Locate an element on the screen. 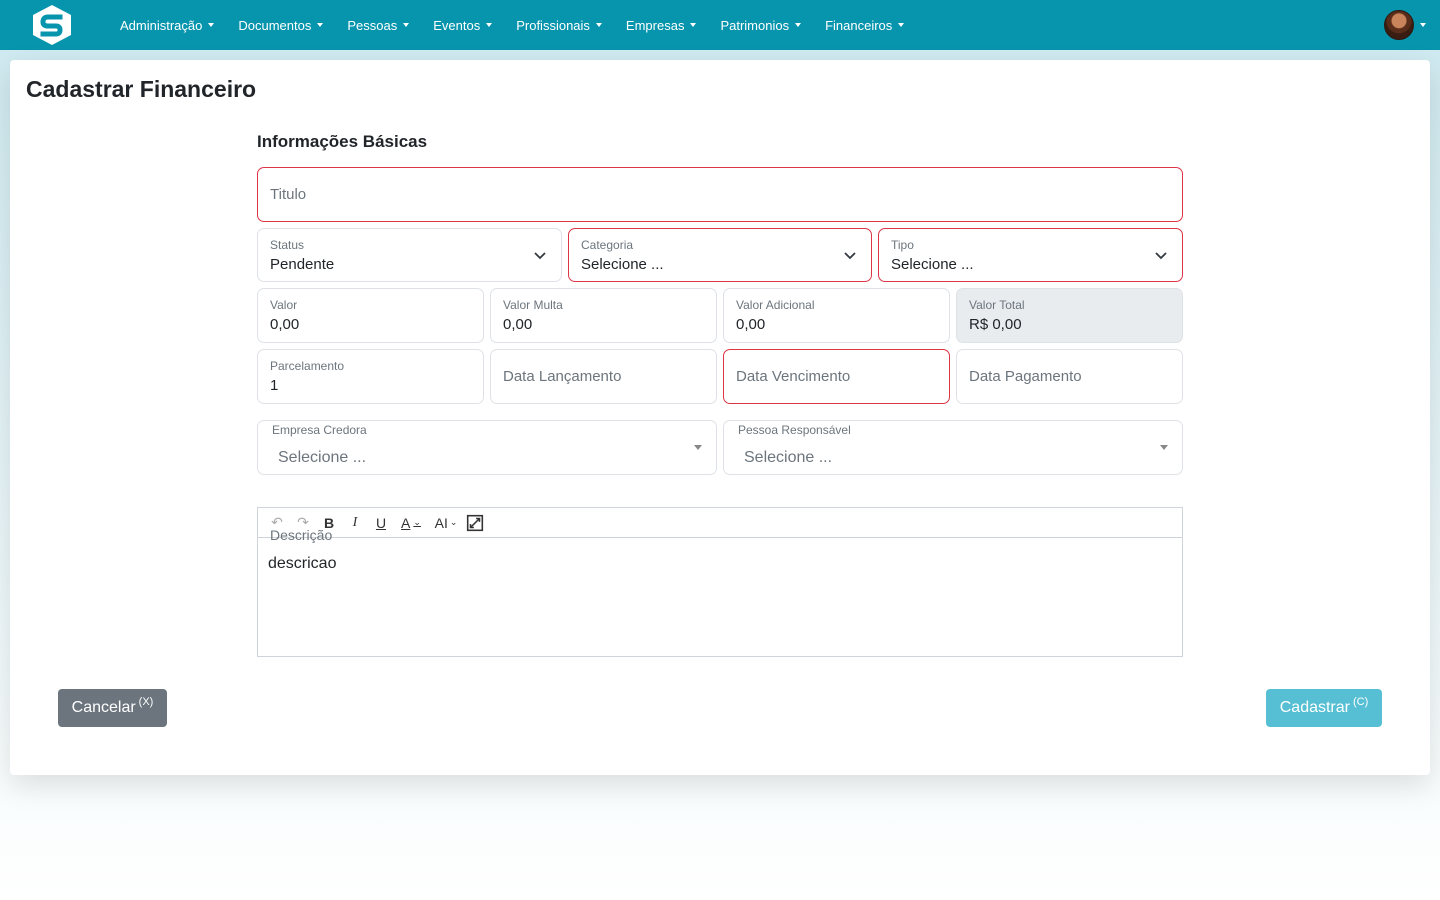 The width and height of the screenshot is (1440, 900). descricao-label: Descrição is located at coordinates (301, 535).